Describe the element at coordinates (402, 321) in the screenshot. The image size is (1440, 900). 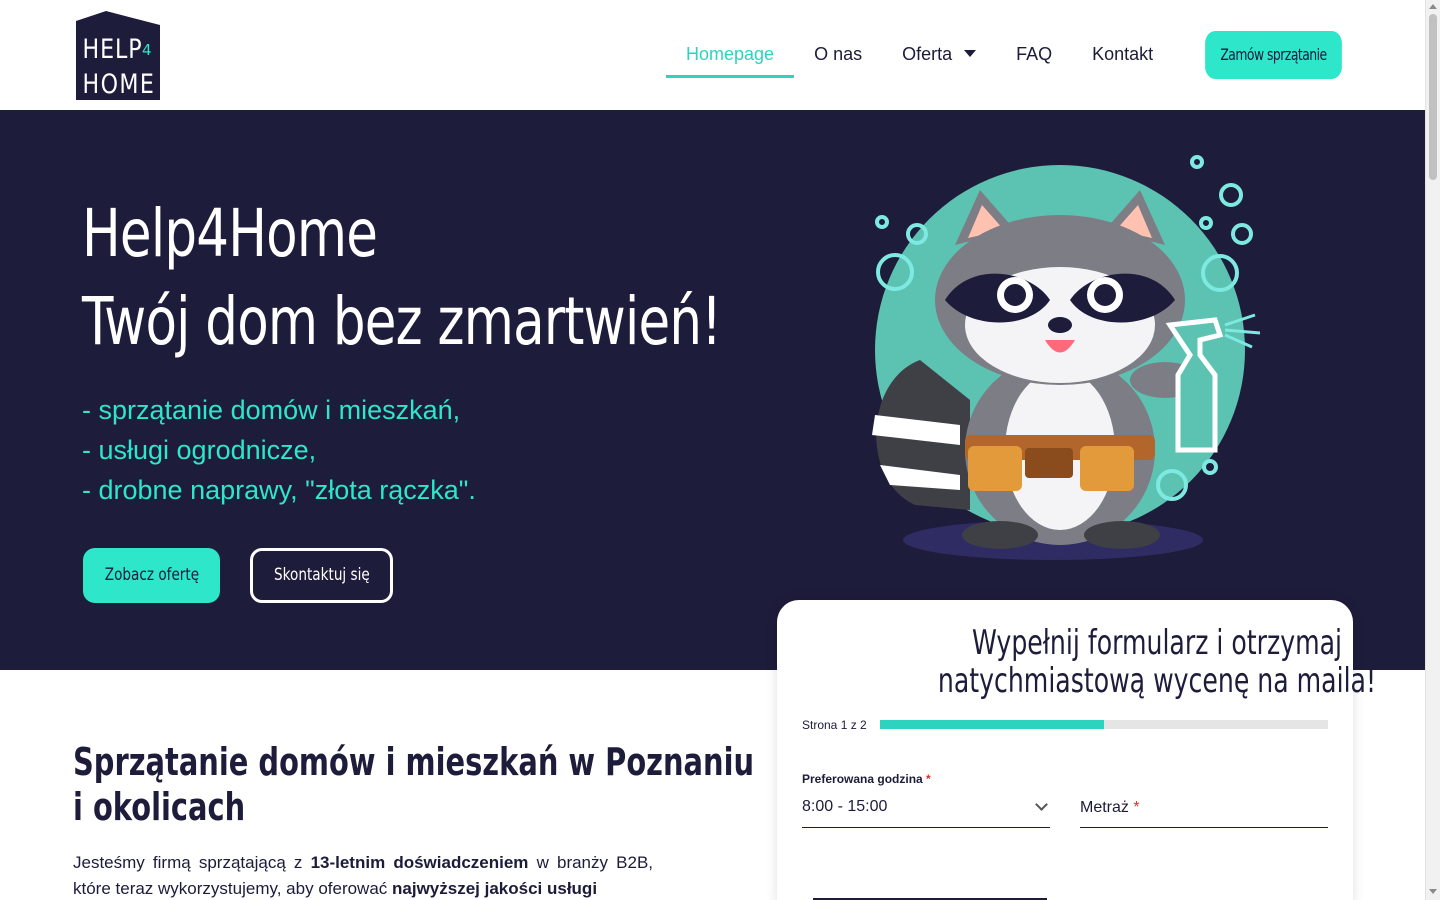
I see `hero-title-line2: Twój dom bez zmartwień!` at that location.